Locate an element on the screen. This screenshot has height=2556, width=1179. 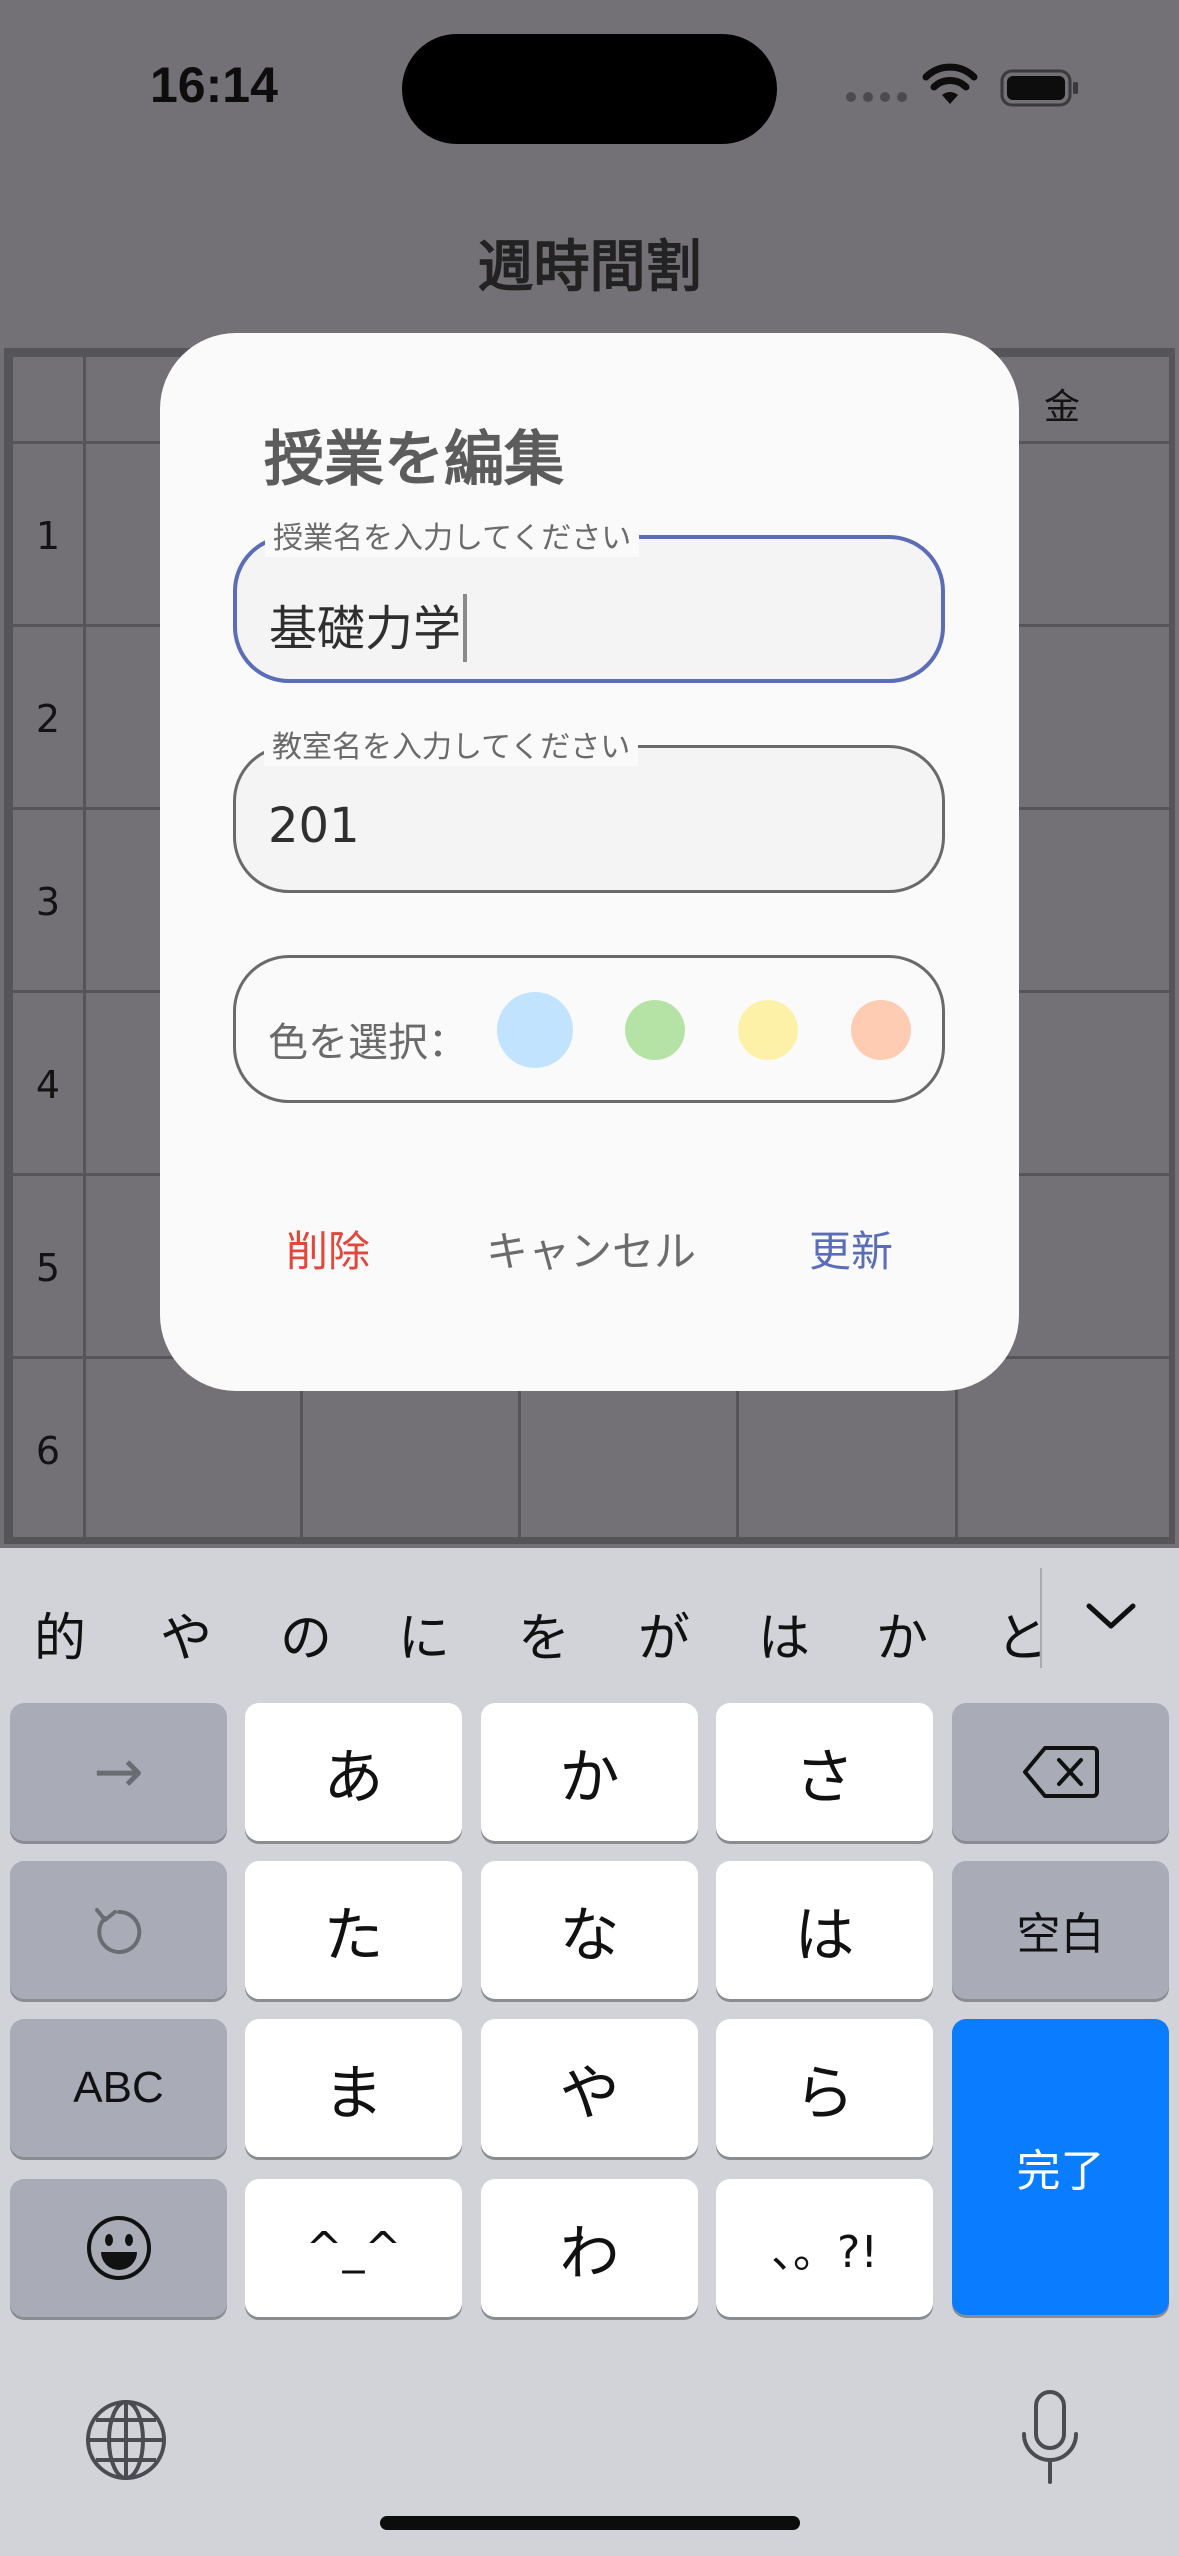
day-label-fri: 金 is located at coordinates (1062, 407).